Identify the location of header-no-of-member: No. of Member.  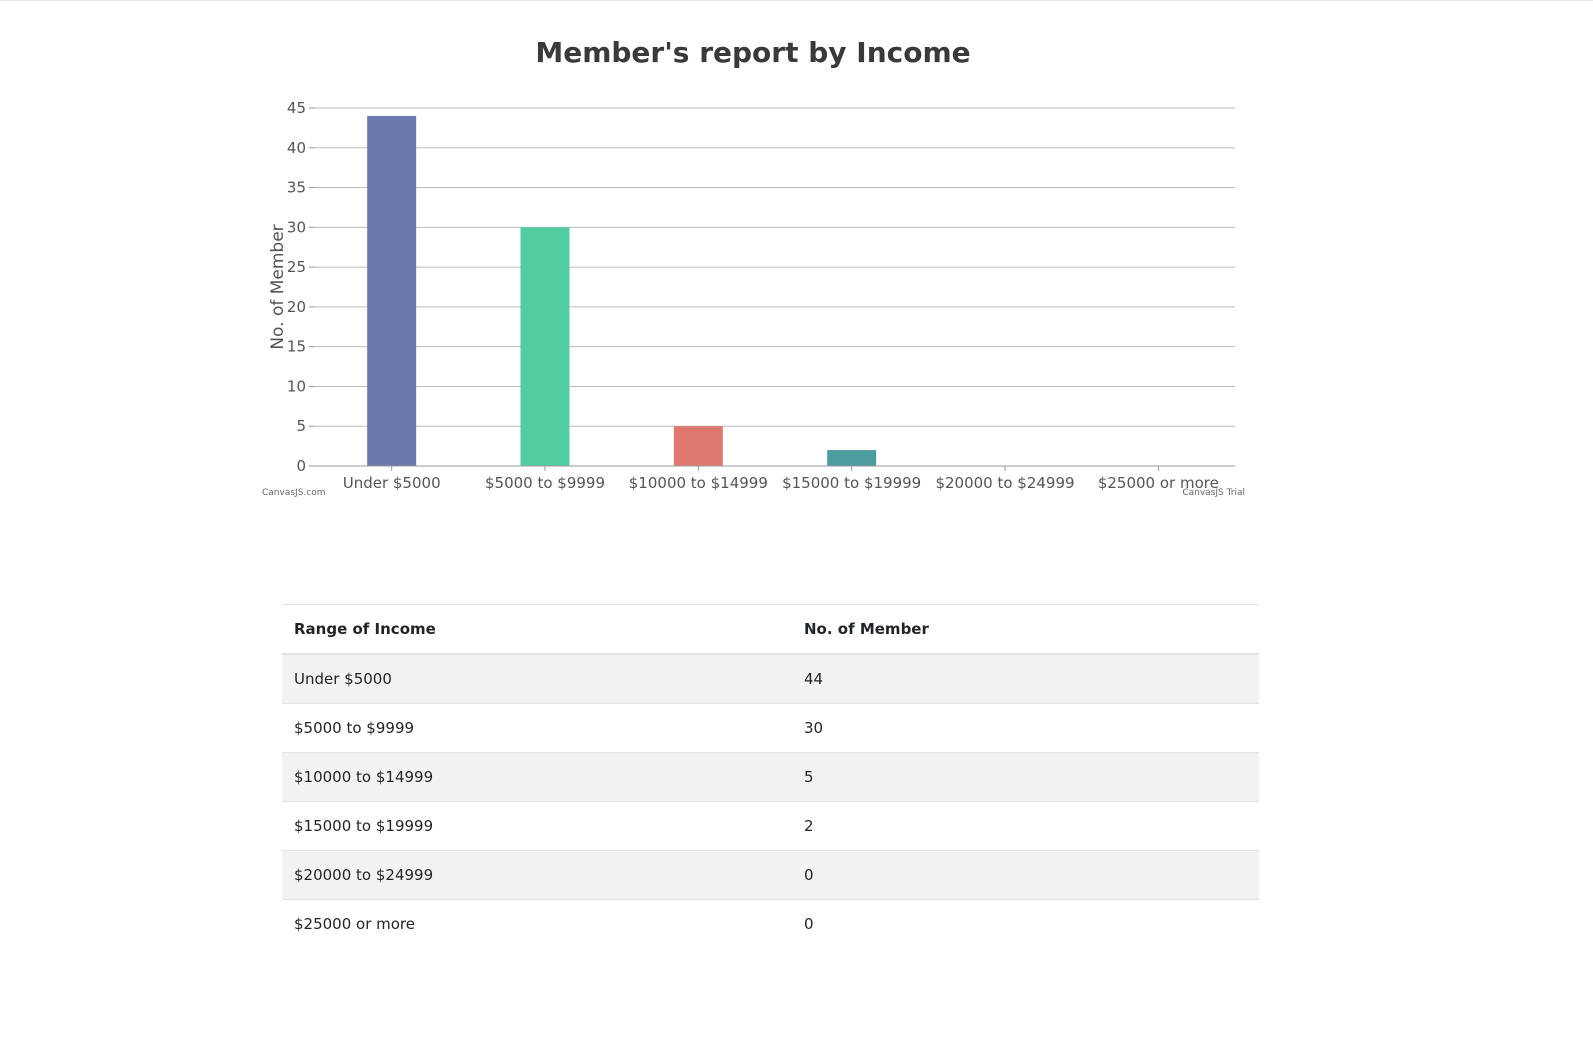
(1025, 629).